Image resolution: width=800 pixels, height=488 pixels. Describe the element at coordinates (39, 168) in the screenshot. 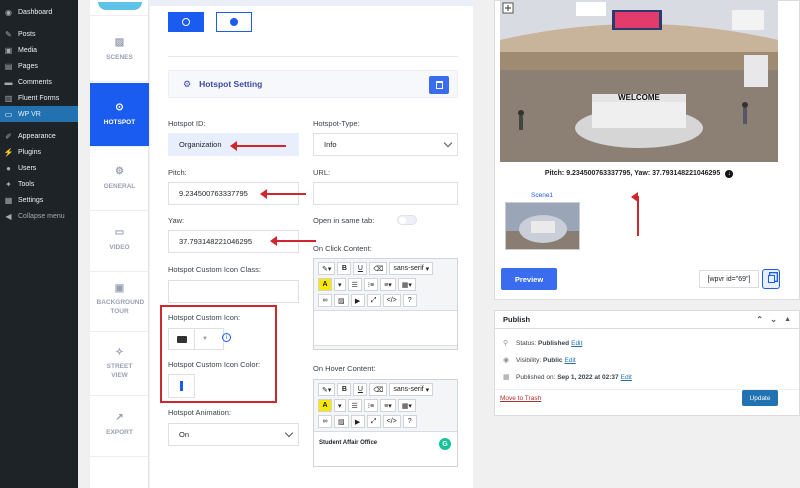

I see `menu-users: ● Users` at that location.